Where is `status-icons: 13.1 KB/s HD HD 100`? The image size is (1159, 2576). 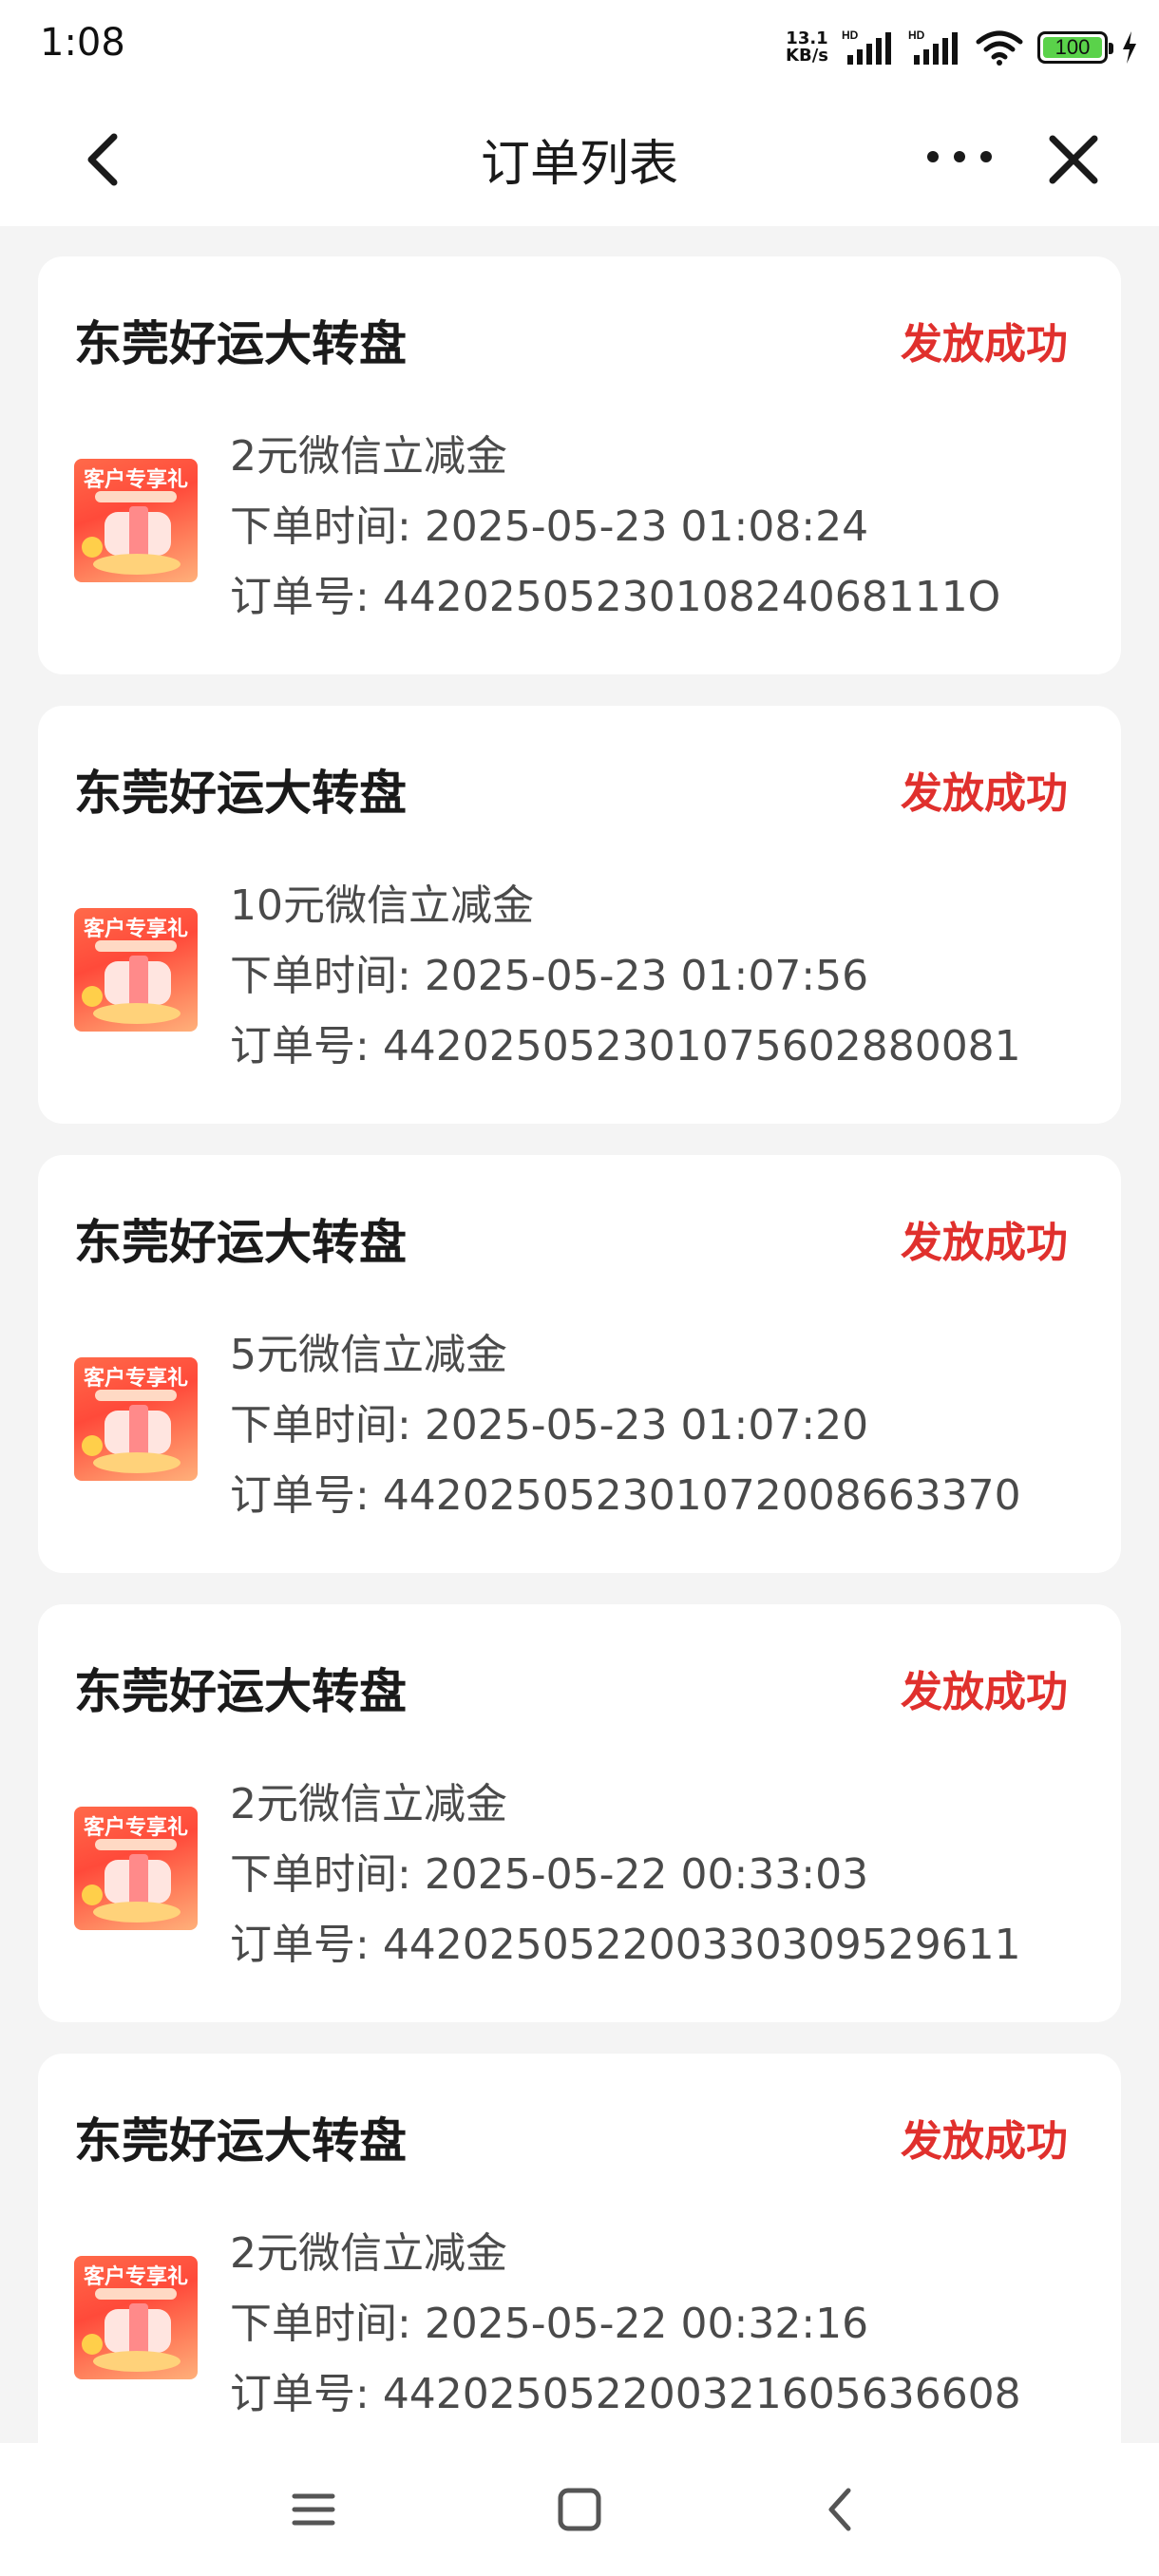 status-icons: 13.1 KB/s HD HD 100 is located at coordinates (962, 47).